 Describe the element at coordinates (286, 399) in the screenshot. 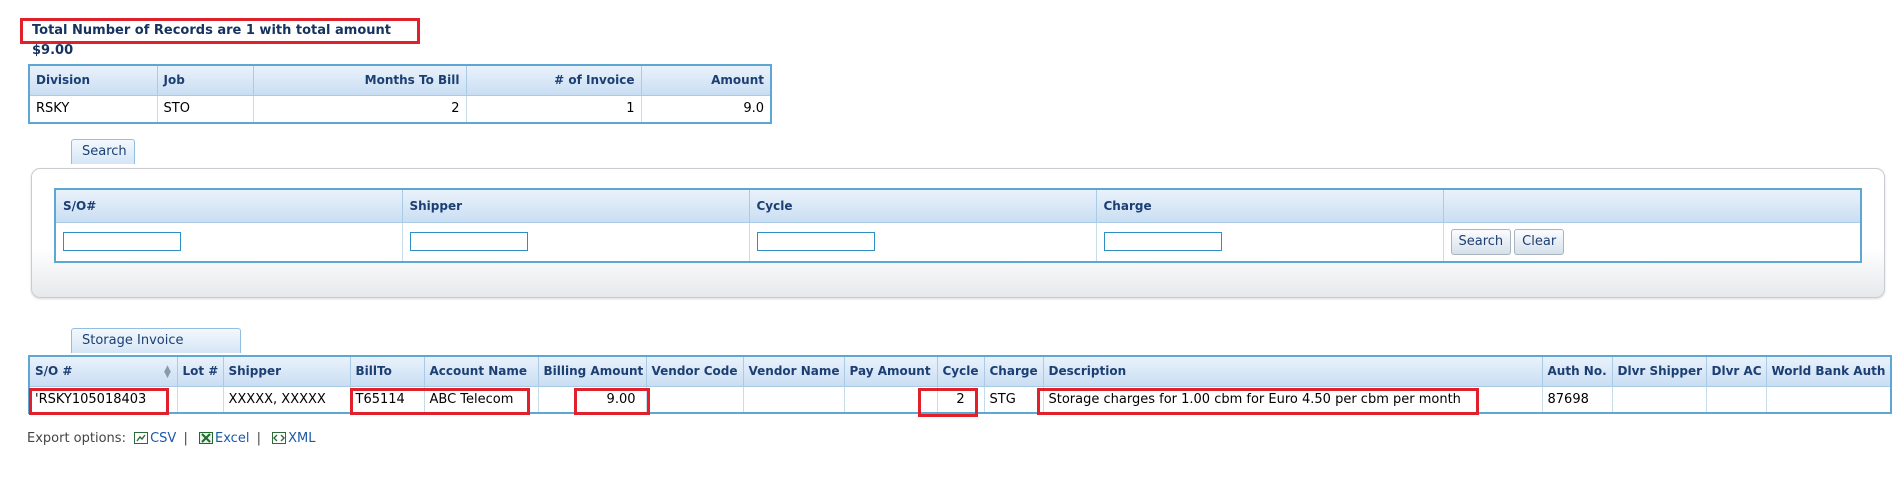

I see `cell-shipper: XXXXX, XXXXX` at that location.